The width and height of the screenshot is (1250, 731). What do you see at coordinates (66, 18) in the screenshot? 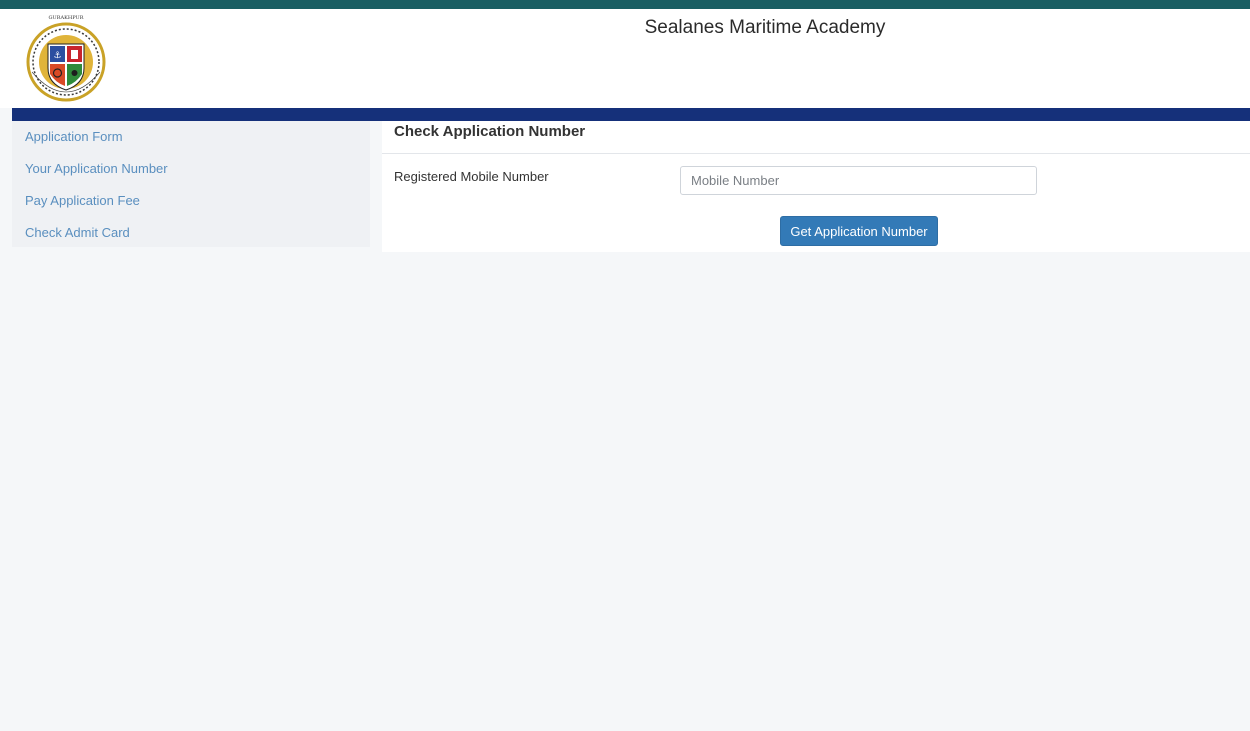
I see `logo-top-text: GURAKHPUR` at bounding box center [66, 18].